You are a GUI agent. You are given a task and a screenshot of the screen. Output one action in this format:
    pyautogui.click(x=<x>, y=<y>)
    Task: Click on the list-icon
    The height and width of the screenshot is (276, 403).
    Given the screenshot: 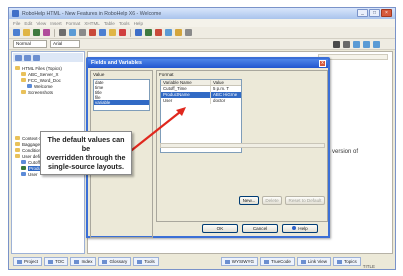 What is the action you would take?
    pyautogui.click(x=366, y=44)
    